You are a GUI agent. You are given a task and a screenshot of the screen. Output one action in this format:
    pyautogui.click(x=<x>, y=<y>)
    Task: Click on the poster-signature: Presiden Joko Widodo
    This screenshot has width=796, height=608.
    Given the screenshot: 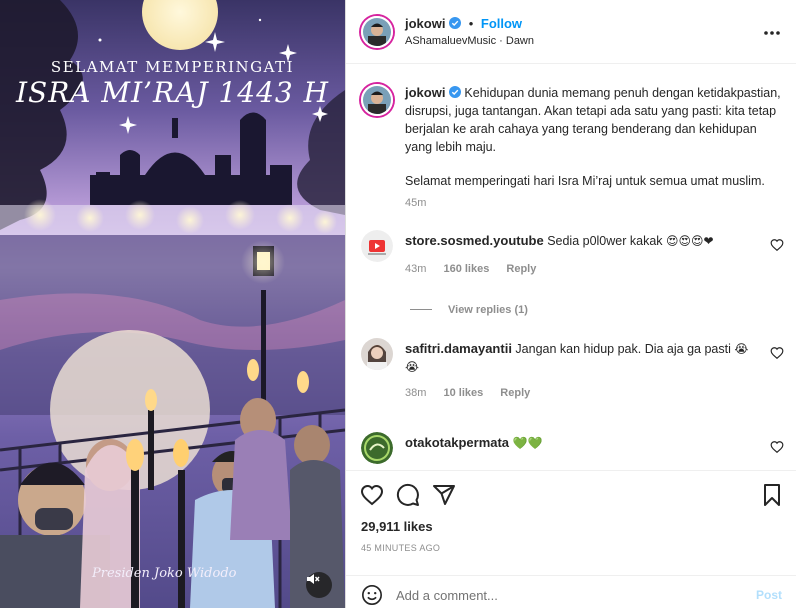 What is the action you would take?
    pyautogui.click(x=164, y=573)
    